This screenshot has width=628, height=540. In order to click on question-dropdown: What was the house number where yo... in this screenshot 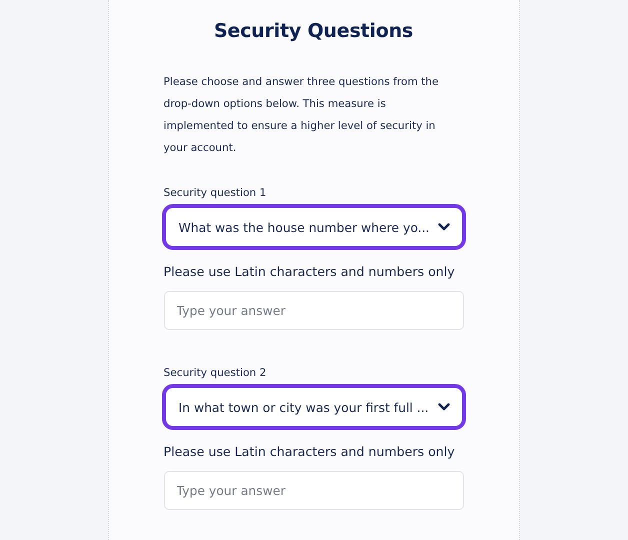, I will do `click(314, 227)`.